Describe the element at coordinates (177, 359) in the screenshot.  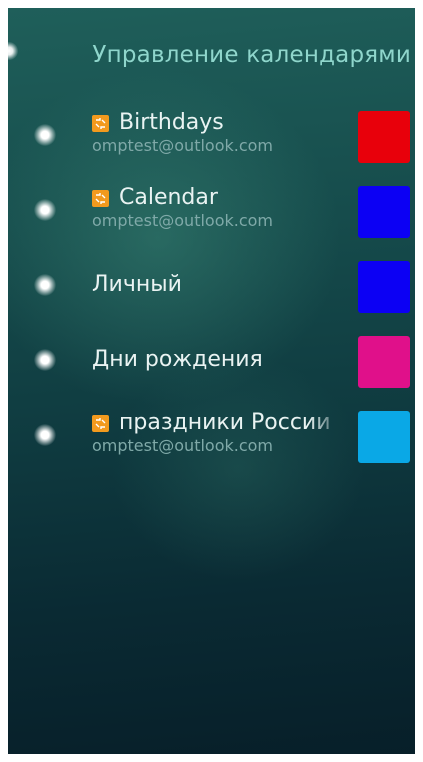
I see `calendar-name: Дни рождения` at that location.